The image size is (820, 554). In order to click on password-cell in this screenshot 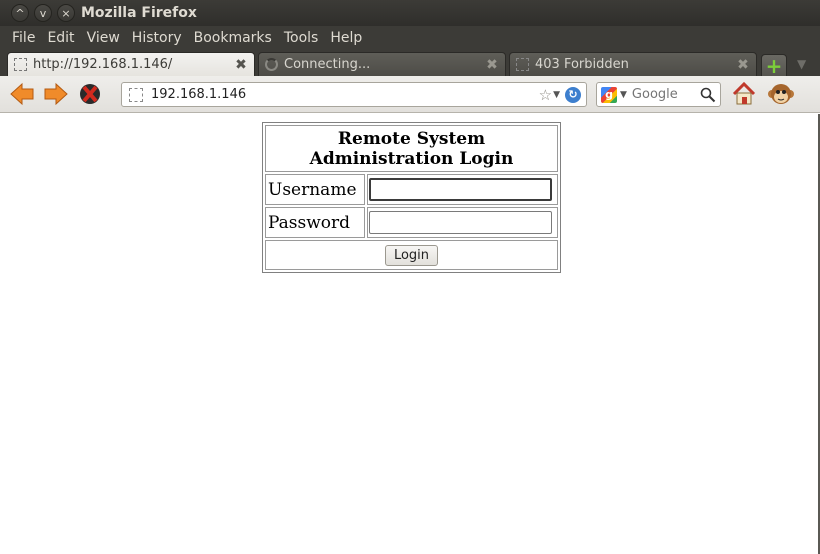, I will do `click(462, 222)`.